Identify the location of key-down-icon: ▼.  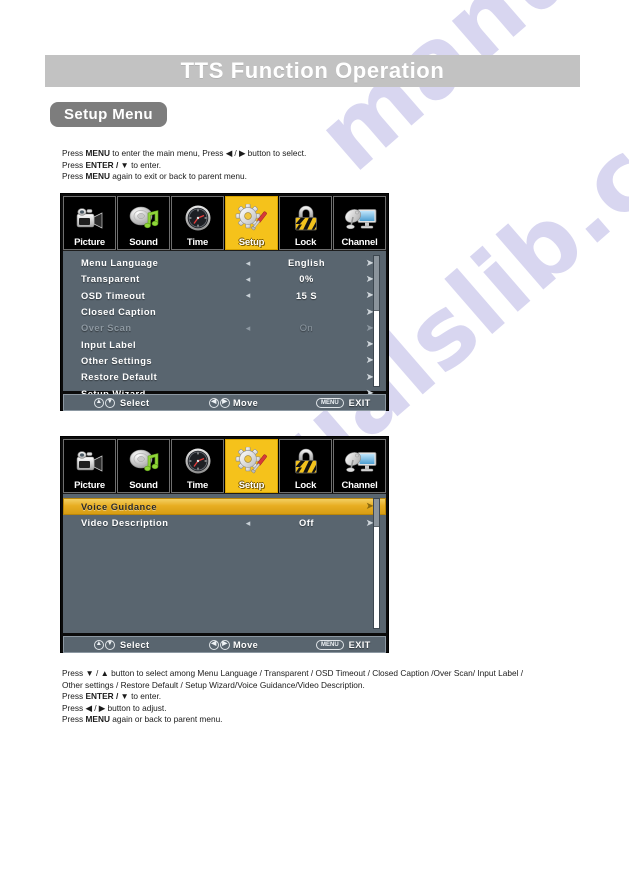
(110, 644).